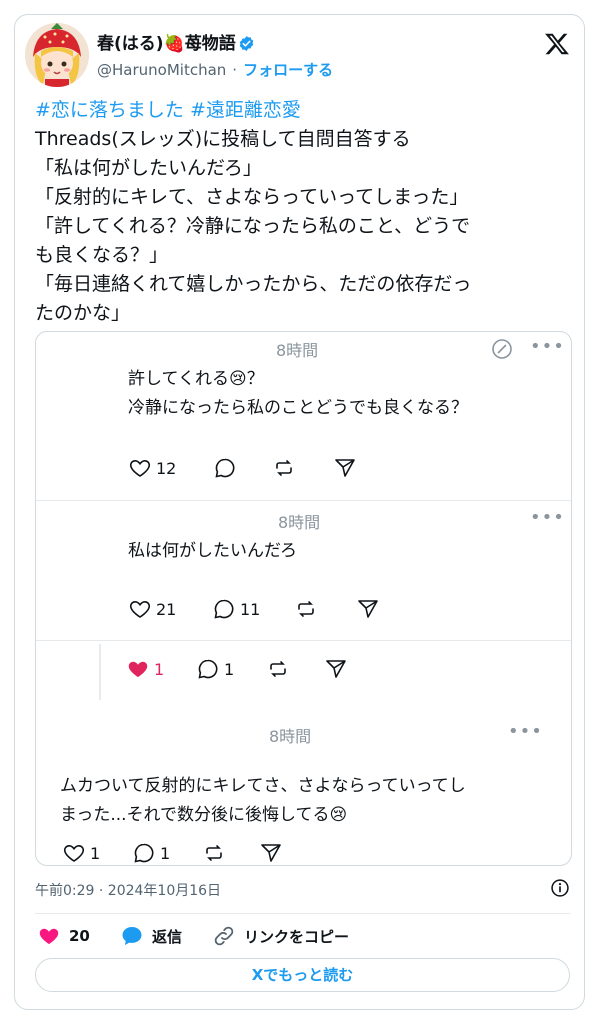 This screenshot has height=1024, width=599. Describe the element at coordinates (288, 70) in the screenshot. I see `follow-button: フォローする` at that location.